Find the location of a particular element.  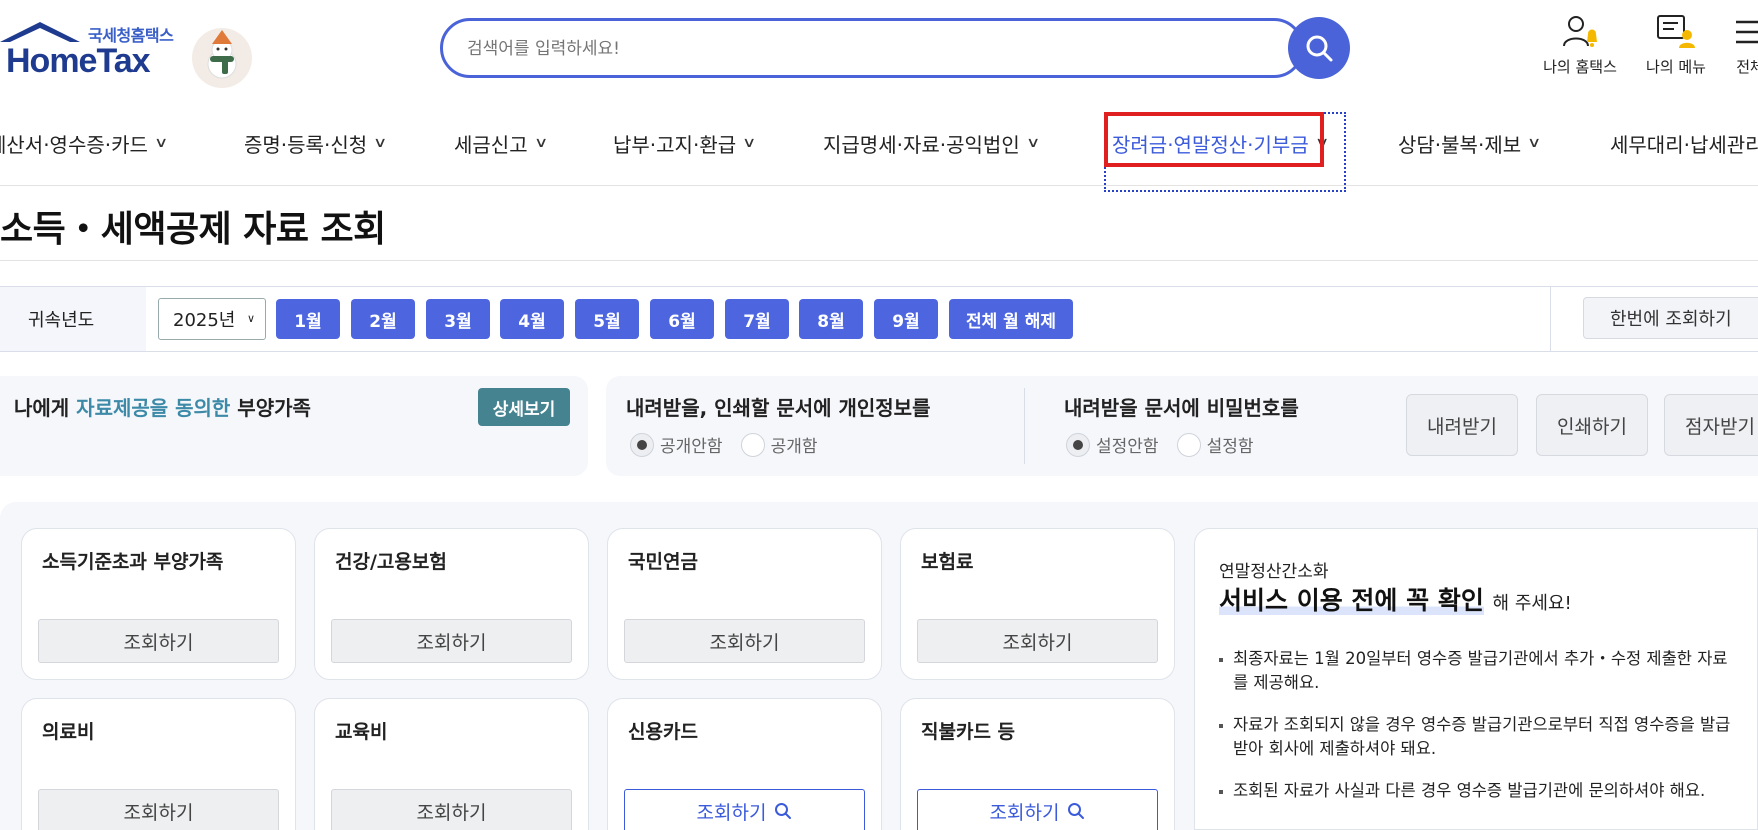

card-title: 직불카드 등 is located at coordinates (968, 732).